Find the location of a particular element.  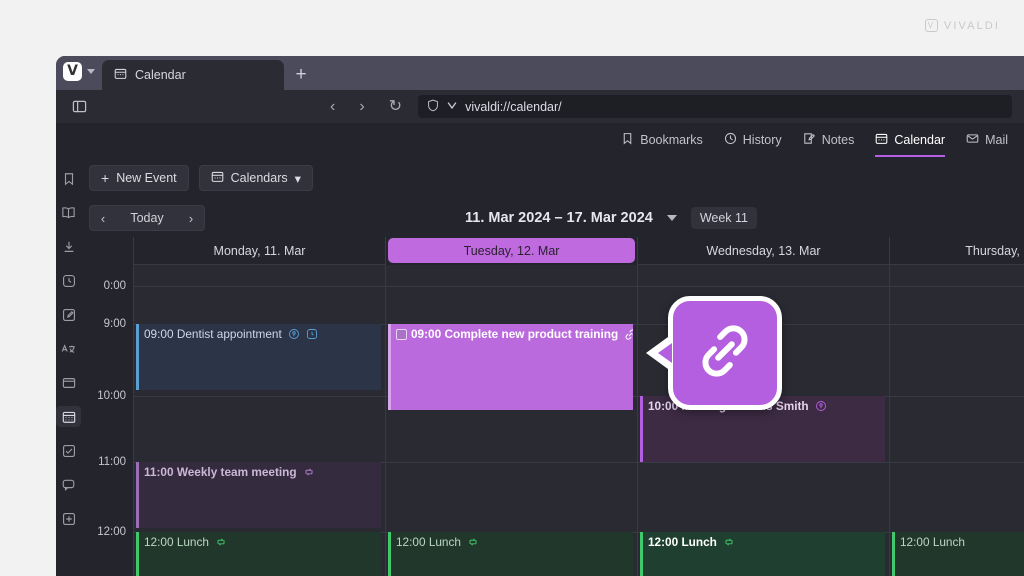

today-navigation-group: ‹ Today › is located at coordinates (147, 218).